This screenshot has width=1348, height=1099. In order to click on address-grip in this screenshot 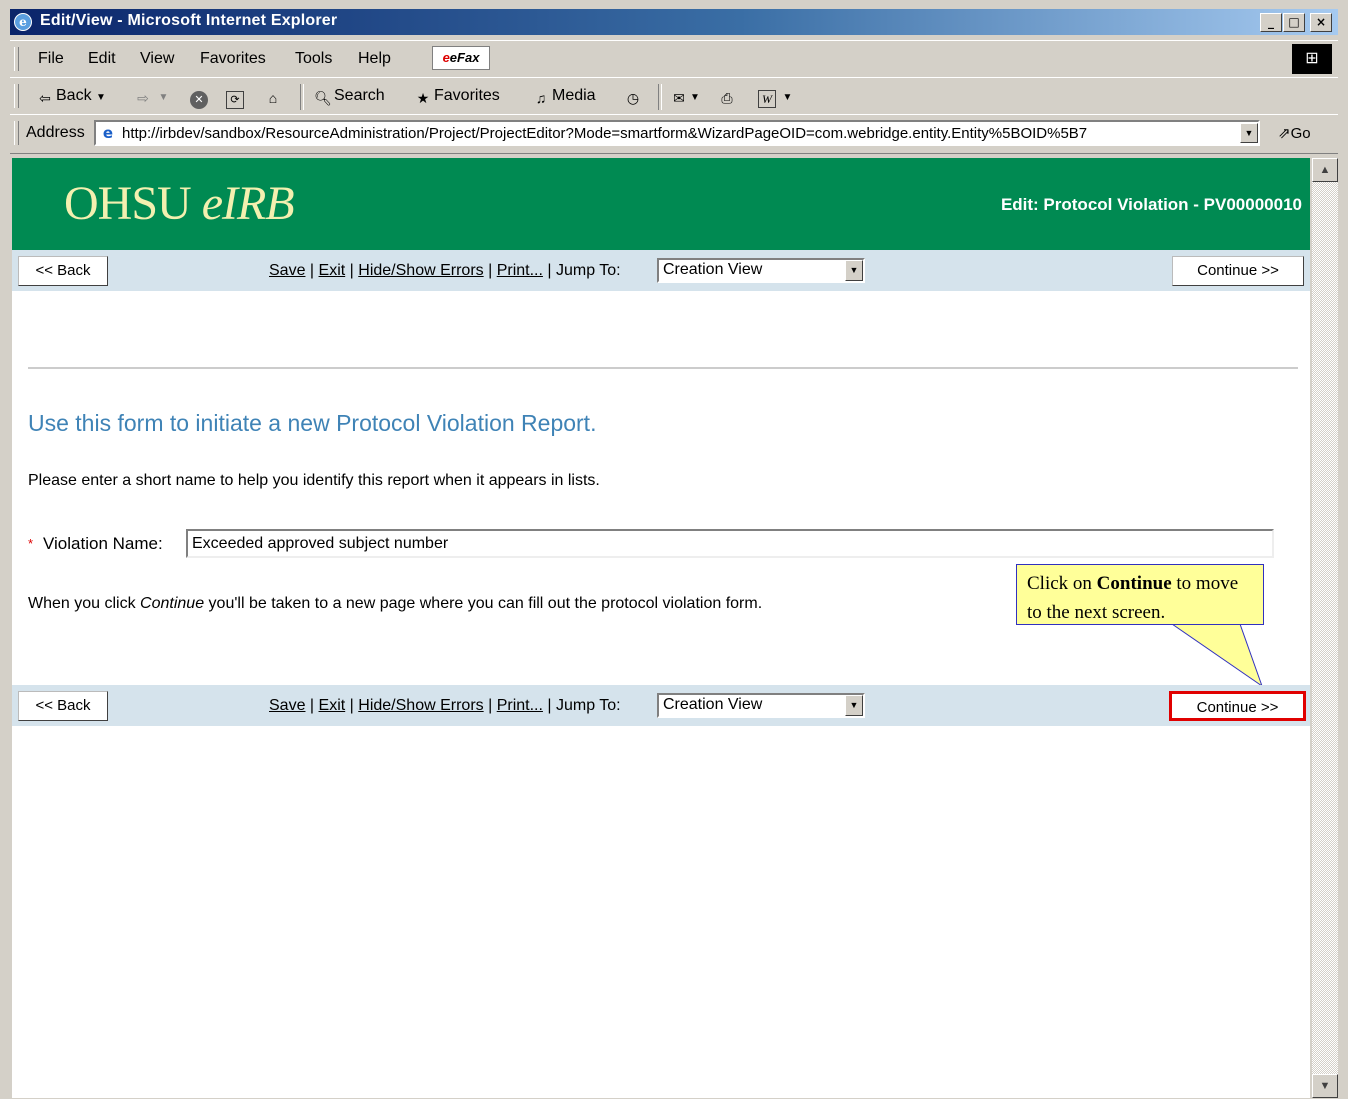, I will do `click(16, 133)`.